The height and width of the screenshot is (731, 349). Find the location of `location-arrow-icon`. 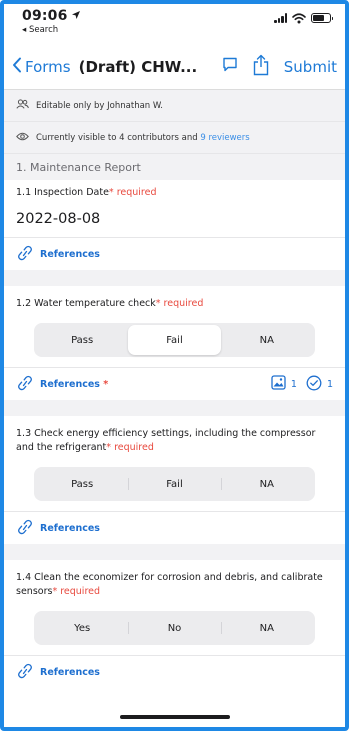

location-arrow-icon is located at coordinates (76, 16).